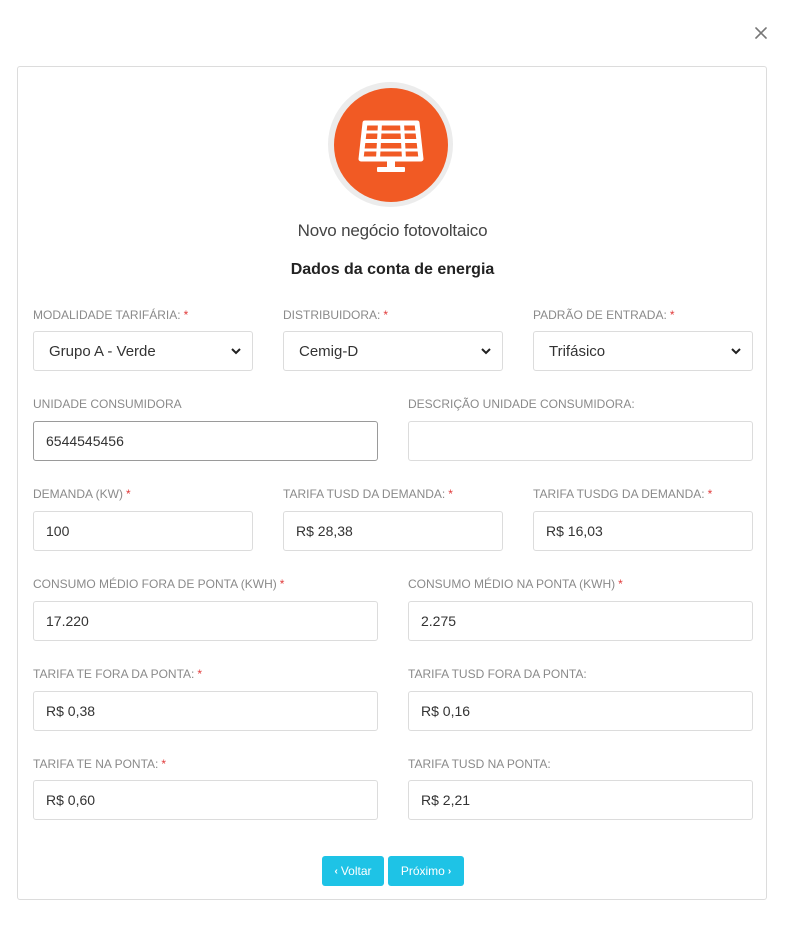 Image resolution: width=791 pixels, height=946 pixels. What do you see at coordinates (100, 764) in the screenshot?
I see `te-ponta-label: TARIFA TE NA PONTA: *` at bounding box center [100, 764].